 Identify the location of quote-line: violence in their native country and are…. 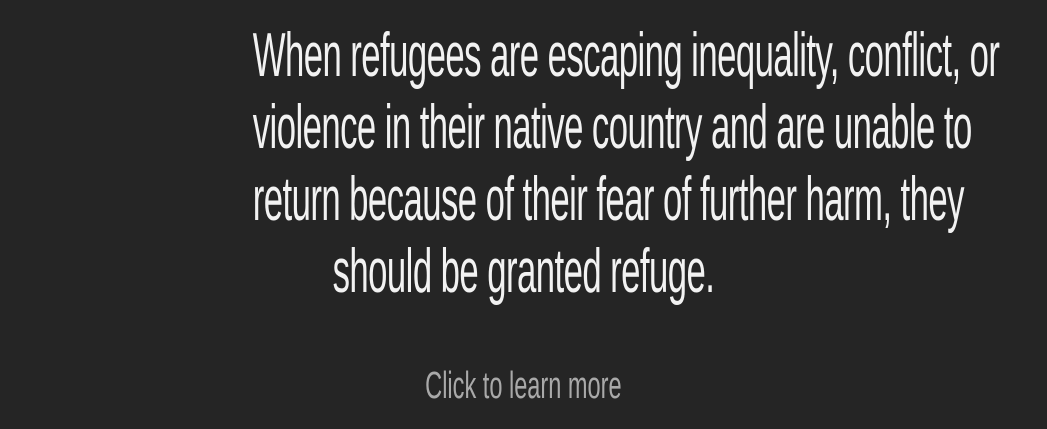
(612, 127).